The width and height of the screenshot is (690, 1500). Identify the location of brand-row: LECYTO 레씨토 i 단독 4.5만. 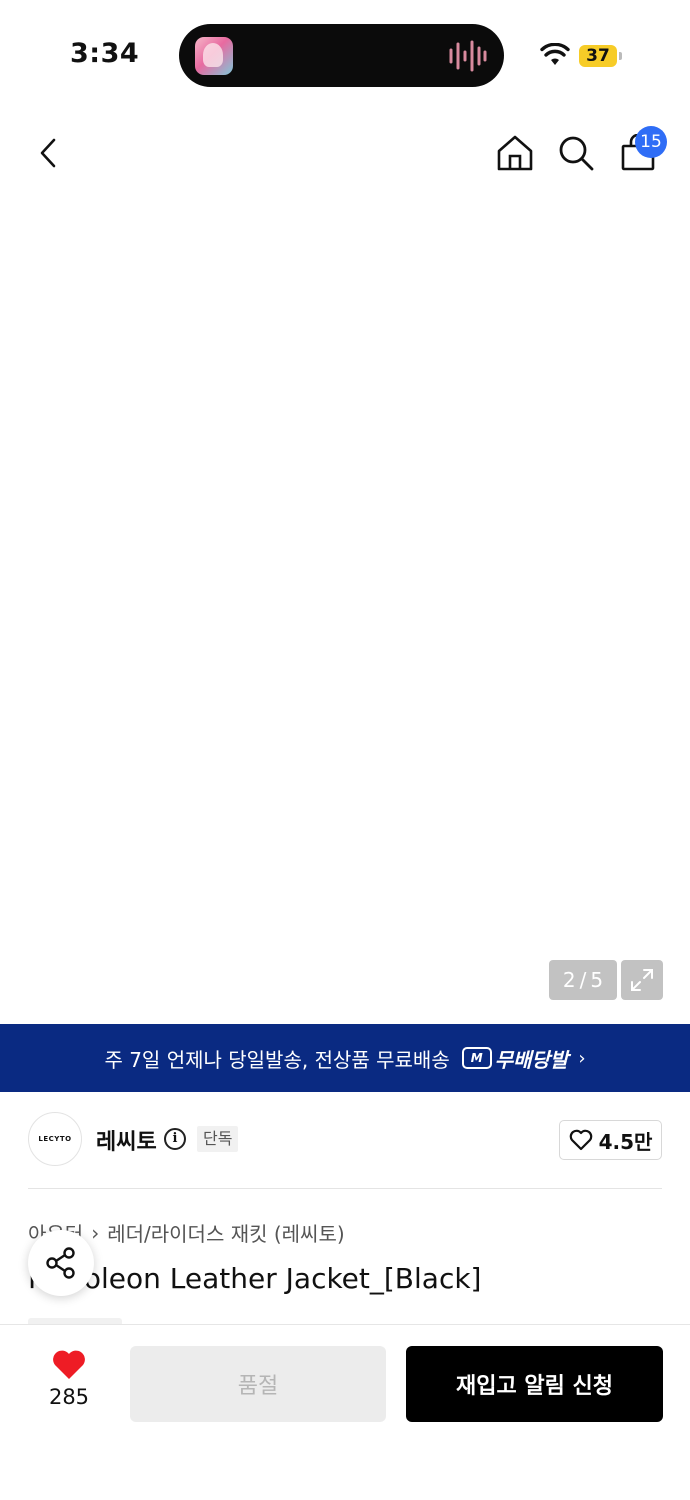
(345, 1140).